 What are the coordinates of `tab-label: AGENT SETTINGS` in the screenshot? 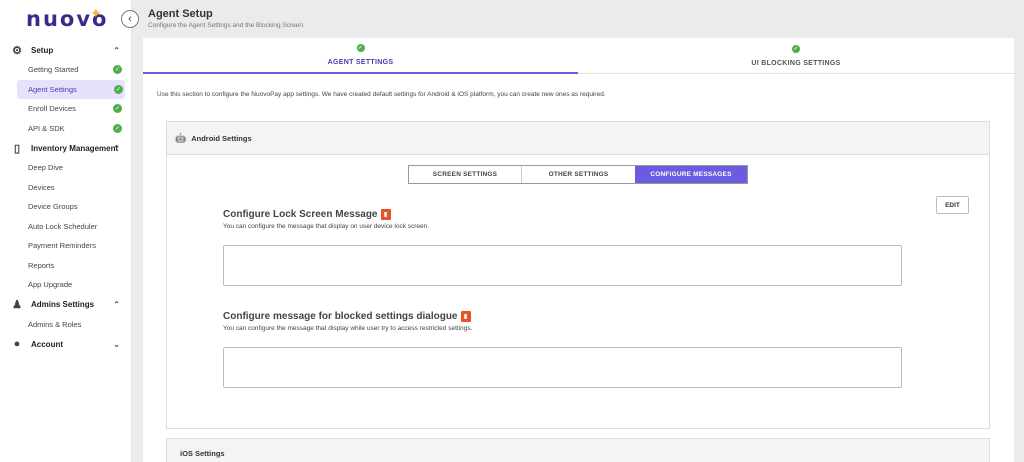 It's located at (360, 62).